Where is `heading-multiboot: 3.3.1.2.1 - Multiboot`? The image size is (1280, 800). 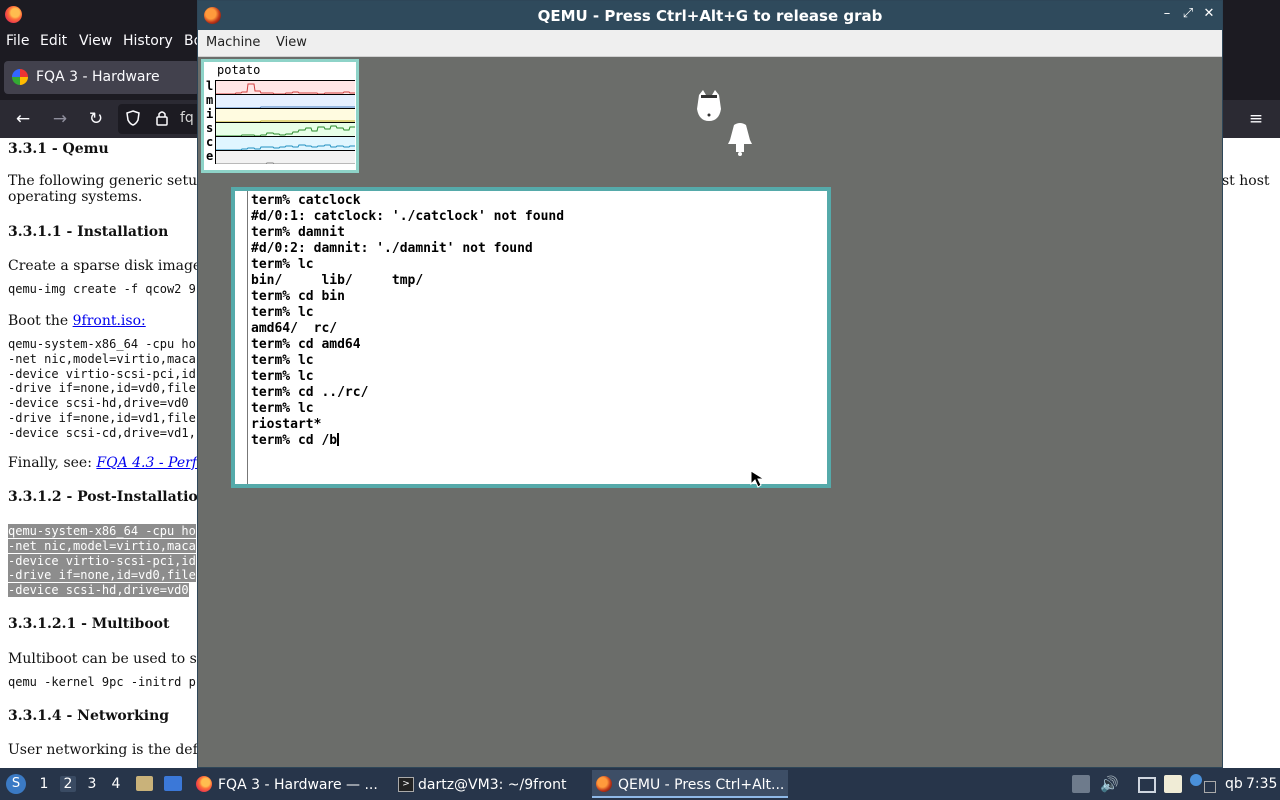
heading-multiboot: 3.3.1.2.1 - Multiboot is located at coordinates (89, 624).